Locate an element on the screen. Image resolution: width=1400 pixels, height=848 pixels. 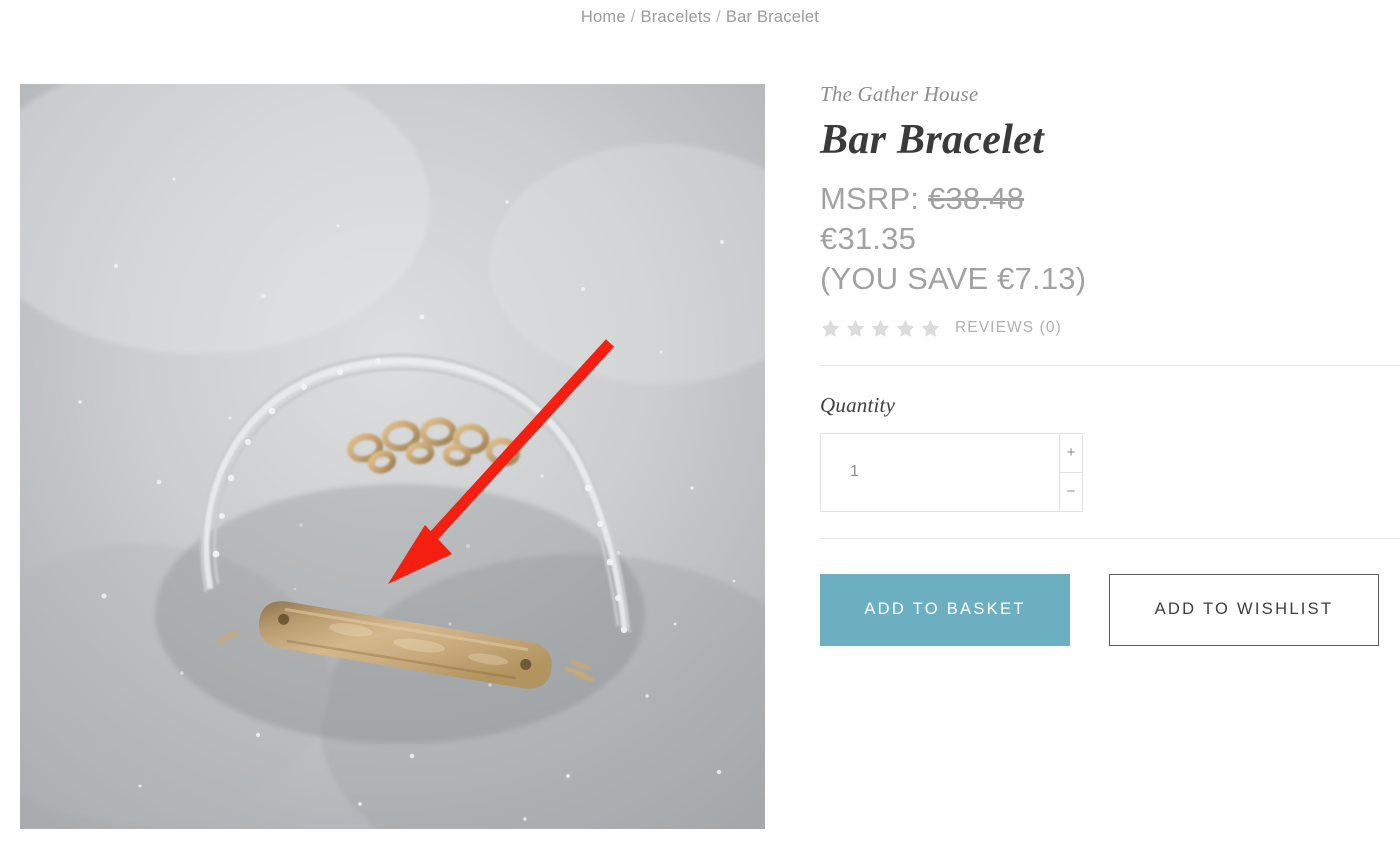
savings-text: (YOU SAVE €7.13) is located at coordinates (953, 278).